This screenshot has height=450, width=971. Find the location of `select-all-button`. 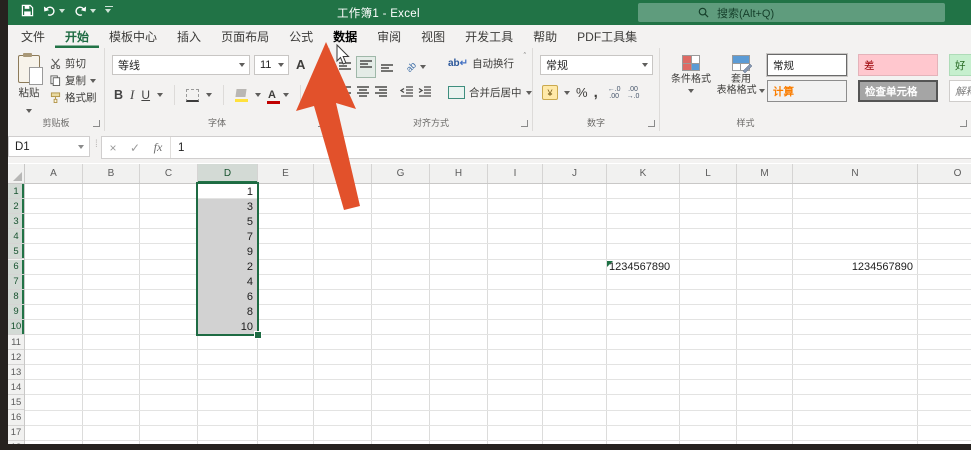

select-all-button is located at coordinates (16, 174).